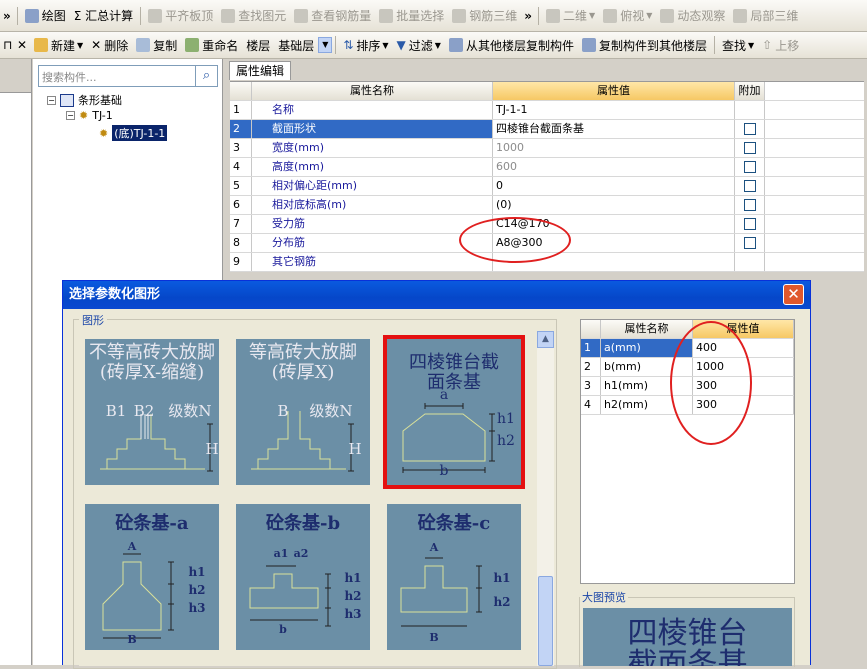  What do you see at coordinates (511, 45) in the screenshot?
I see `copy-from-floor-button: 从其他楼层复制构件` at bounding box center [511, 45].